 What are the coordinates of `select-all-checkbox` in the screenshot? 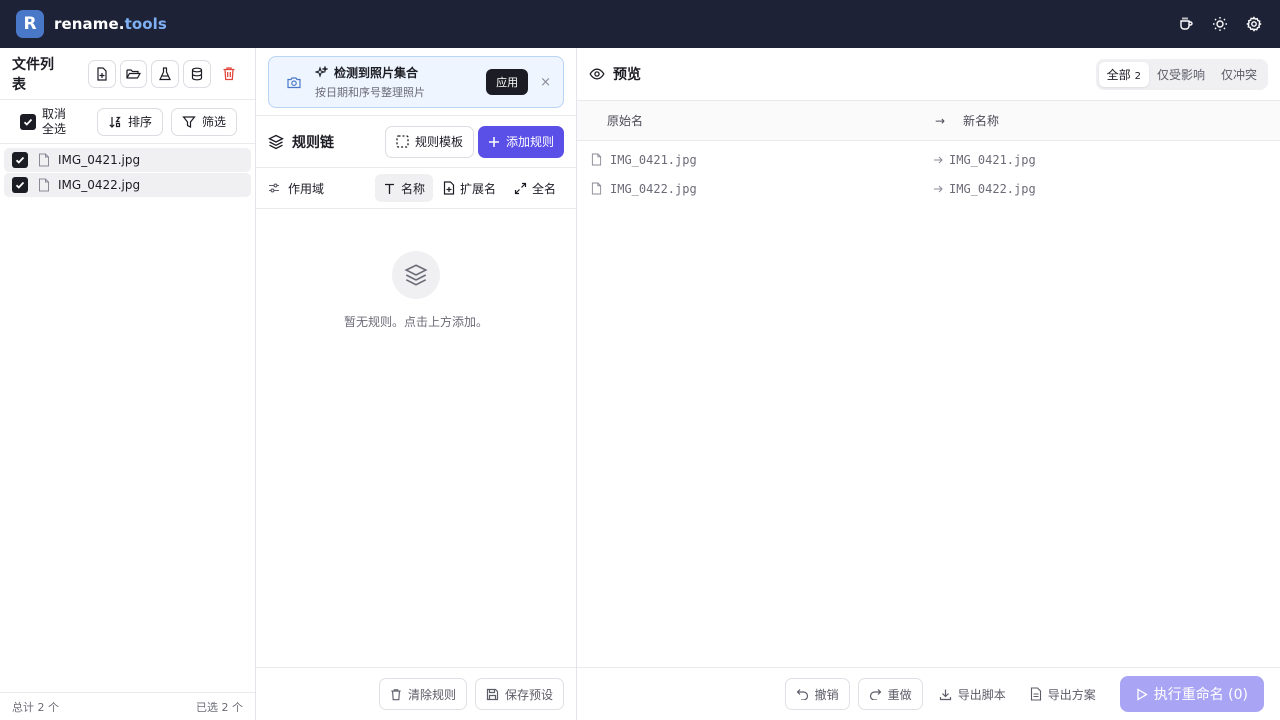 It's located at (28, 121).